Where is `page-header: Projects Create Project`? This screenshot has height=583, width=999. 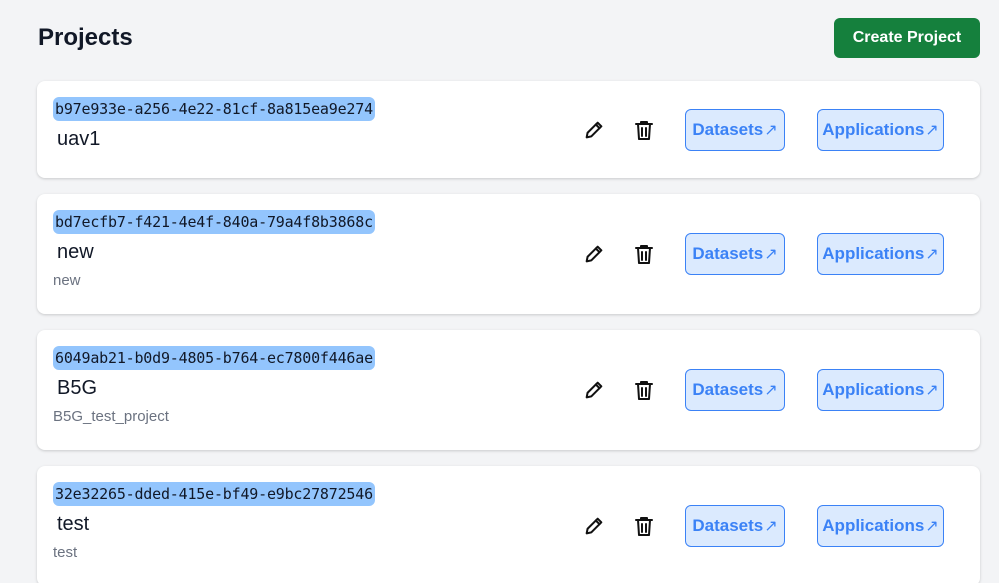
page-header: Projects Create Project is located at coordinates (509, 38).